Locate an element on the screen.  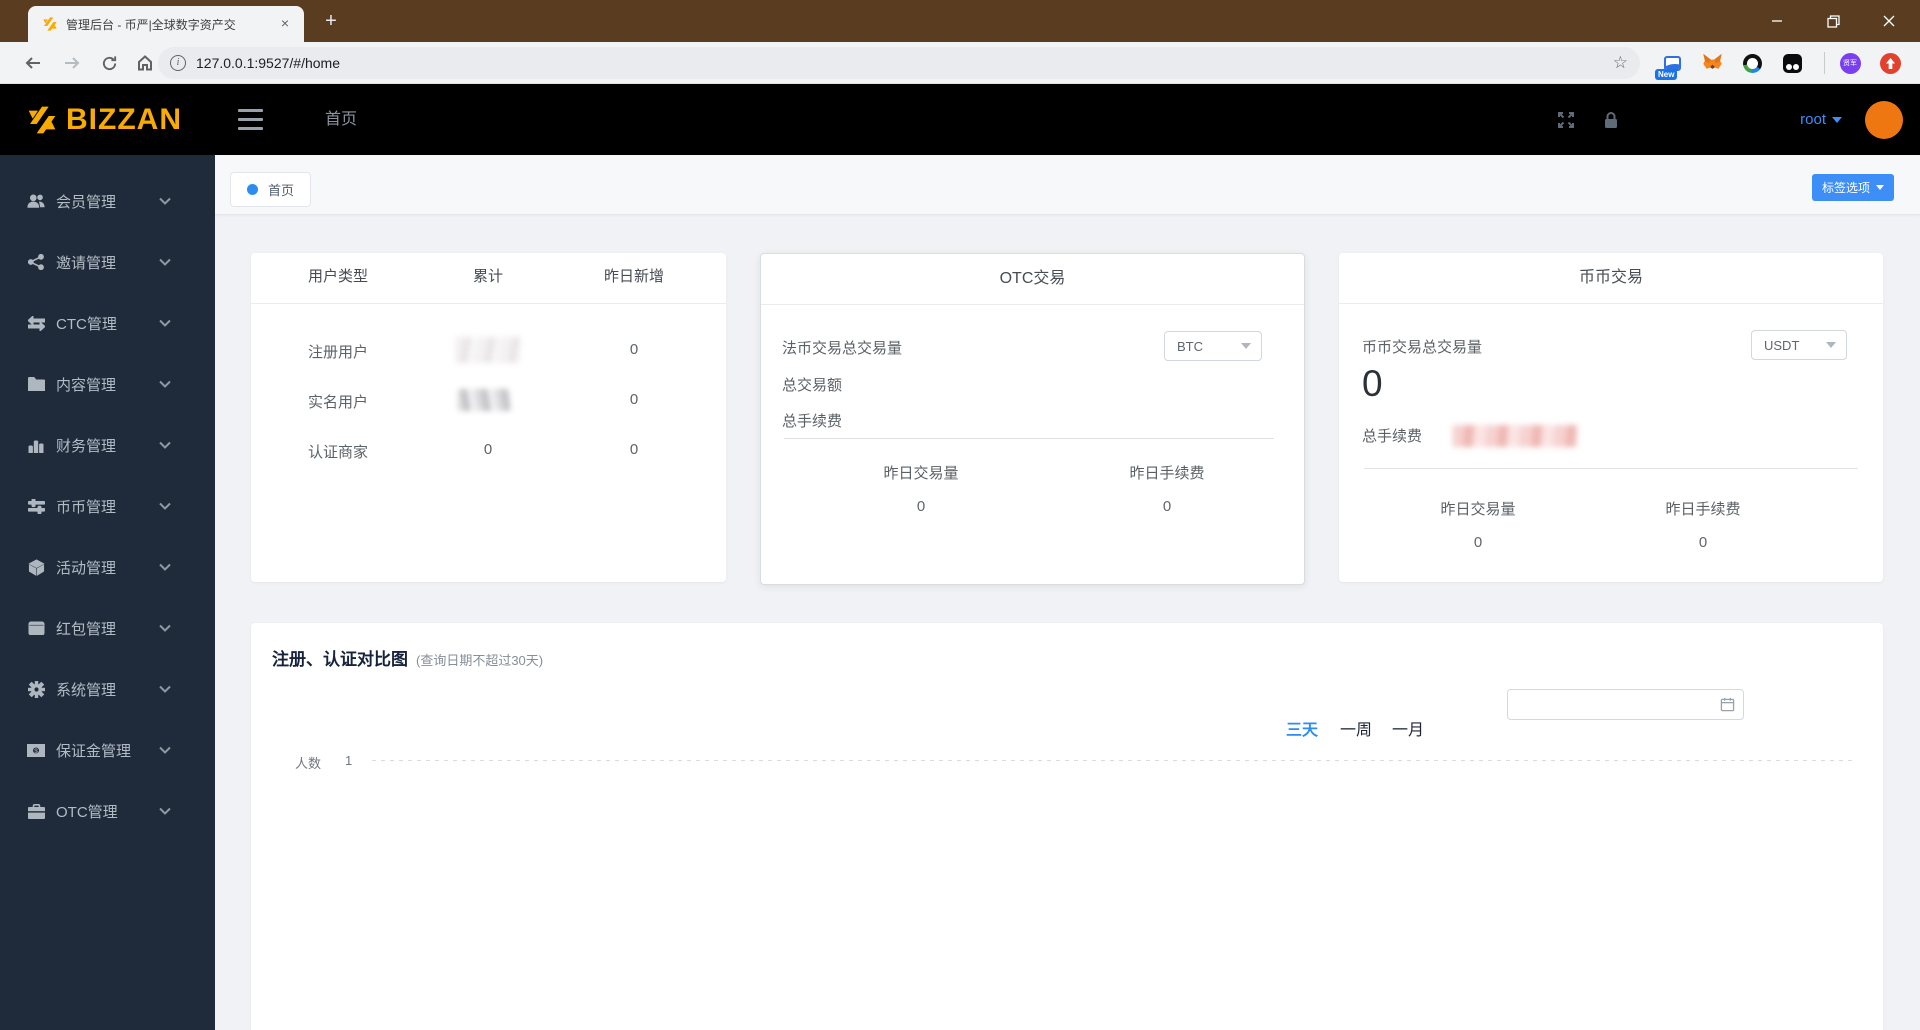
calendar-icon is located at coordinates (1727, 704).